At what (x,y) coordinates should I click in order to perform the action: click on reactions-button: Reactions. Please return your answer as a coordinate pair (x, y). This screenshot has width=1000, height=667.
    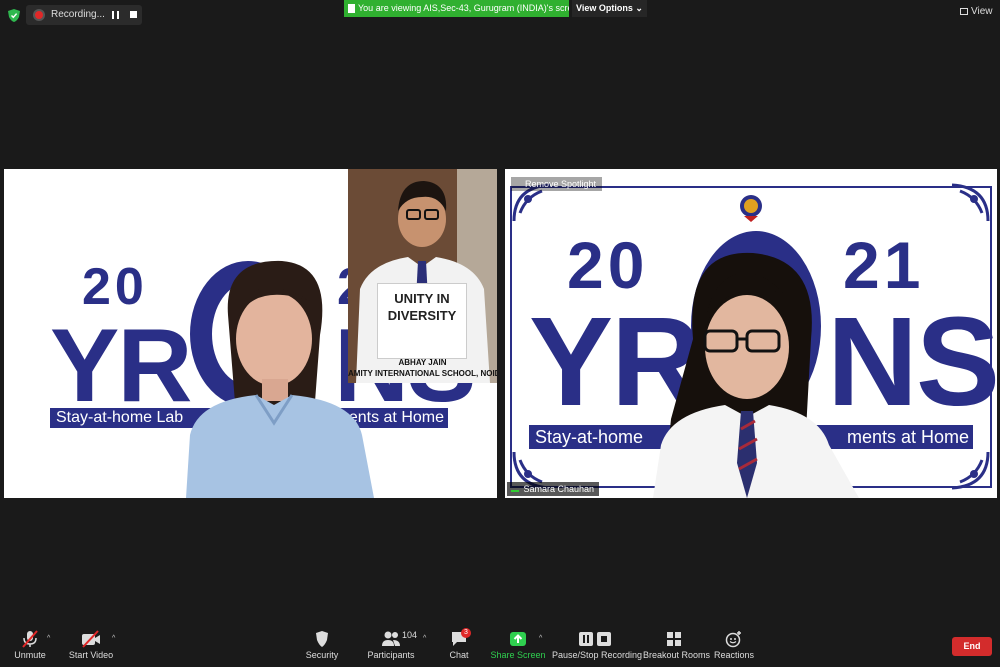
    Looking at the image, I should click on (734, 642).